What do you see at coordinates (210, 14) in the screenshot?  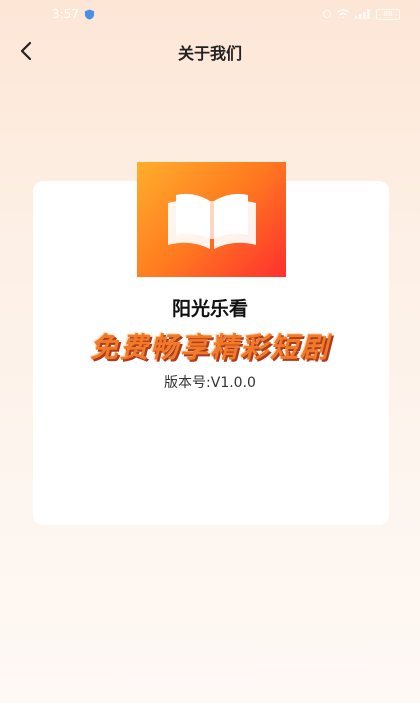 I see `status-bar: 3:57 89` at bounding box center [210, 14].